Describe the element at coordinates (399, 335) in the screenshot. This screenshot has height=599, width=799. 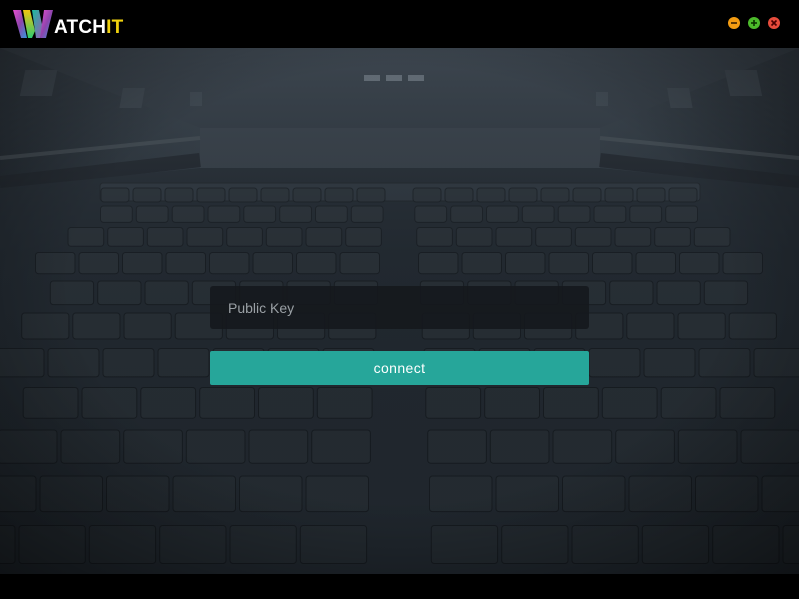
I see `connect-form: connect` at that location.